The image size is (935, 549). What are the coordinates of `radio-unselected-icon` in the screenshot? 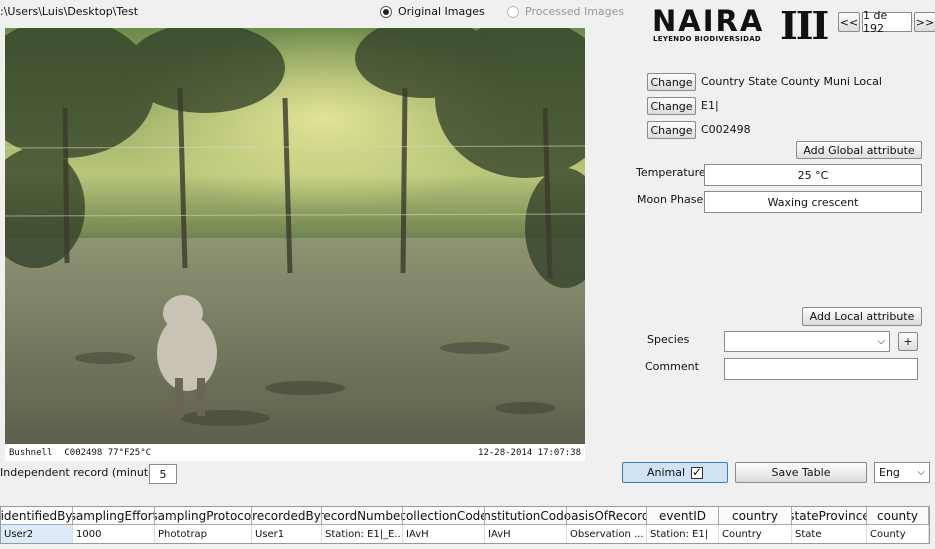 It's located at (513, 11).